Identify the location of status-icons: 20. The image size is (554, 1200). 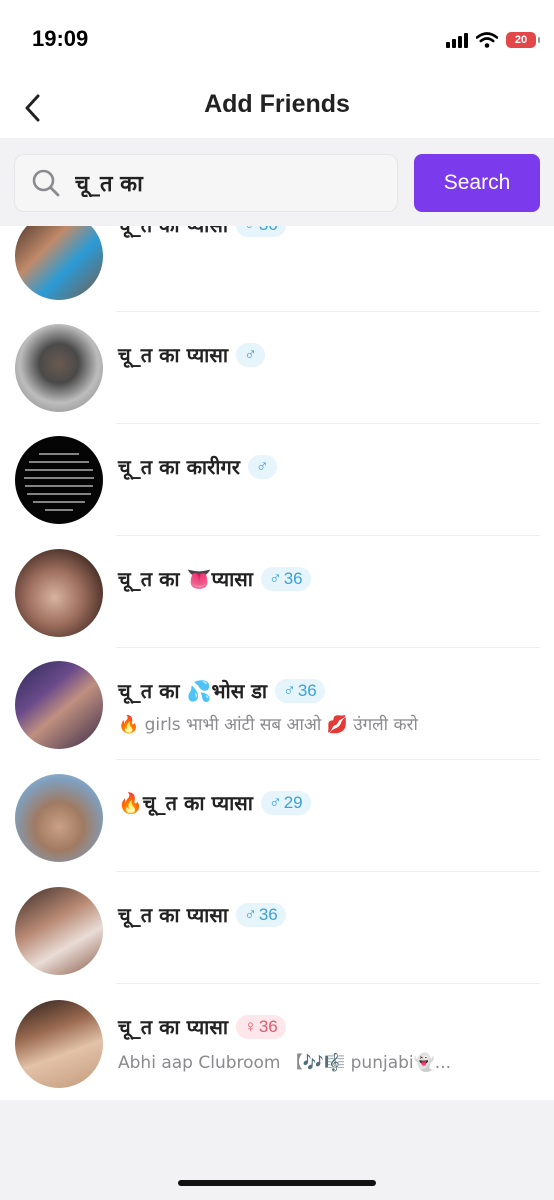
(493, 40).